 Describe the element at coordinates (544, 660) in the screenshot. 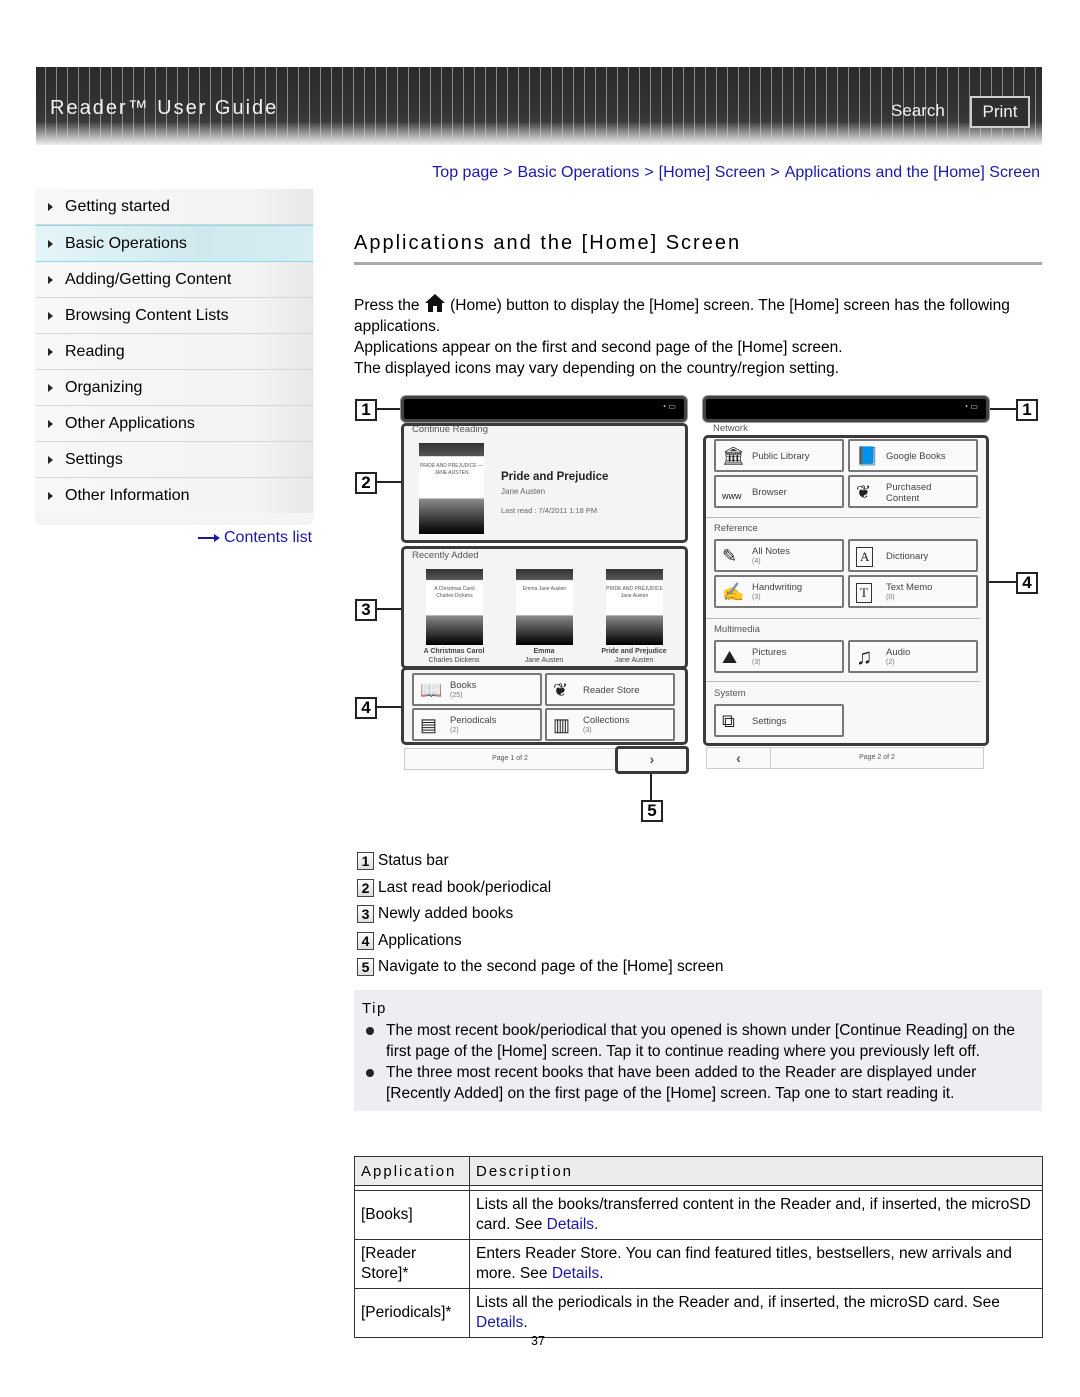

I see `recent-book-author: Jane Austen` at that location.